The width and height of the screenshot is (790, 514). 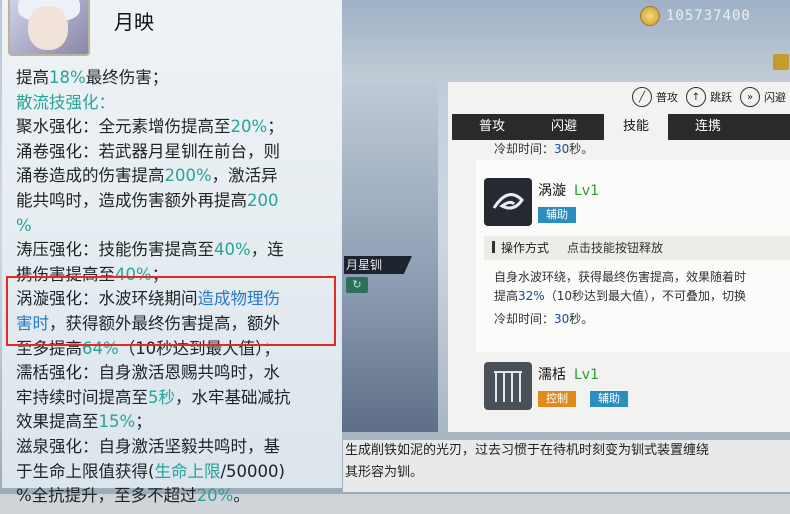 I want to click on tab-combo: 连携, so click(x=708, y=127).